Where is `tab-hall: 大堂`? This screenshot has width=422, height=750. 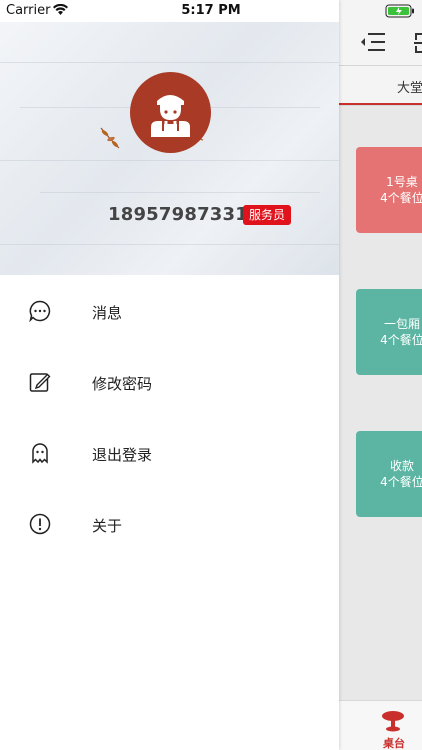
tab-hall: 大堂 is located at coordinates (380, 86).